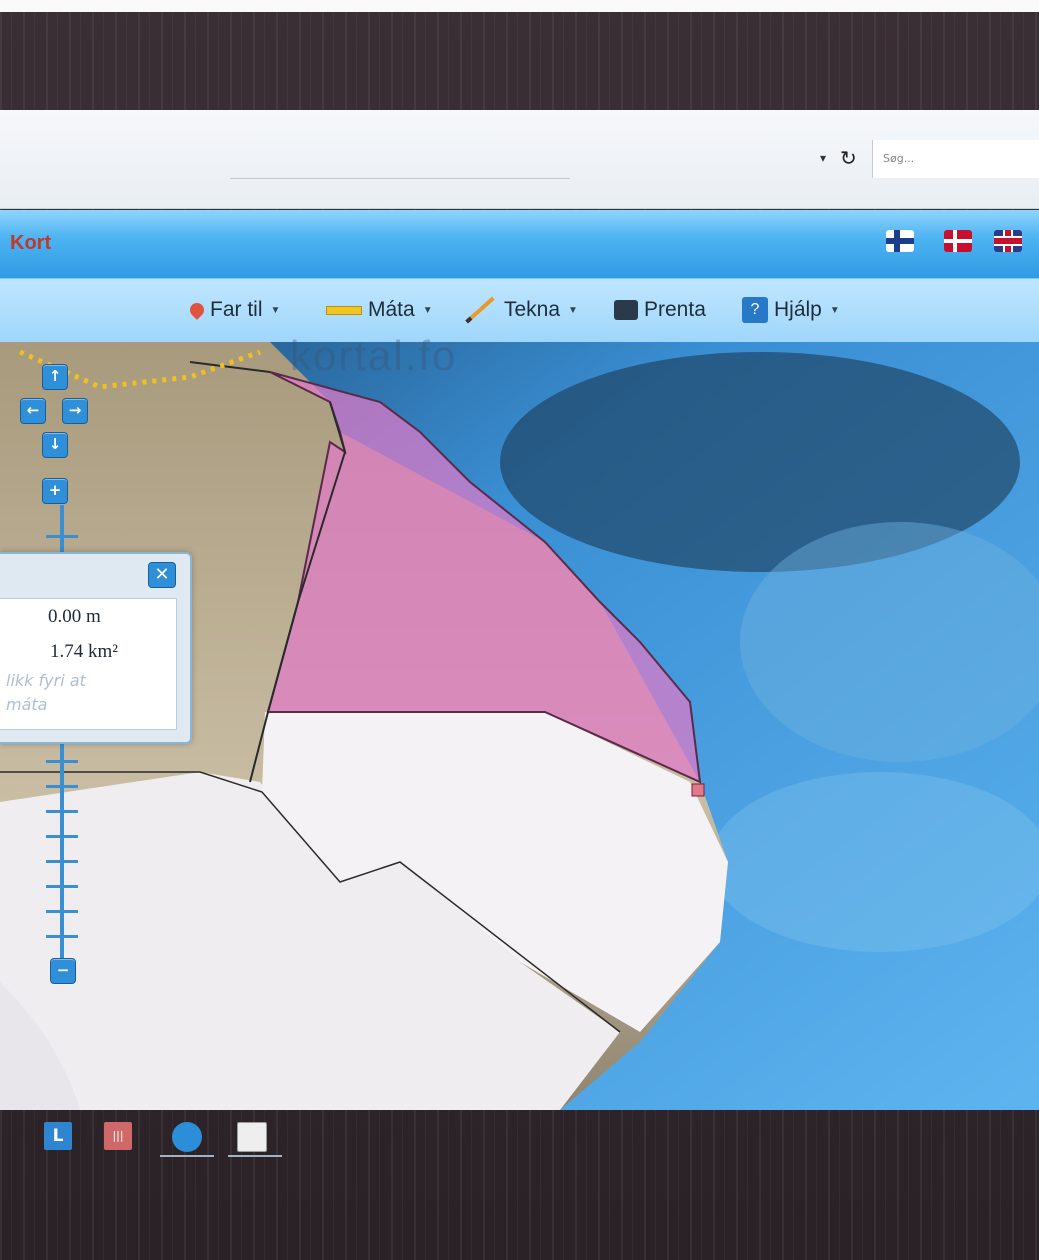 The width and height of the screenshot is (1039, 1260). What do you see at coordinates (374, 355) in the screenshot?
I see `map-watermark: kortal.fo` at bounding box center [374, 355].